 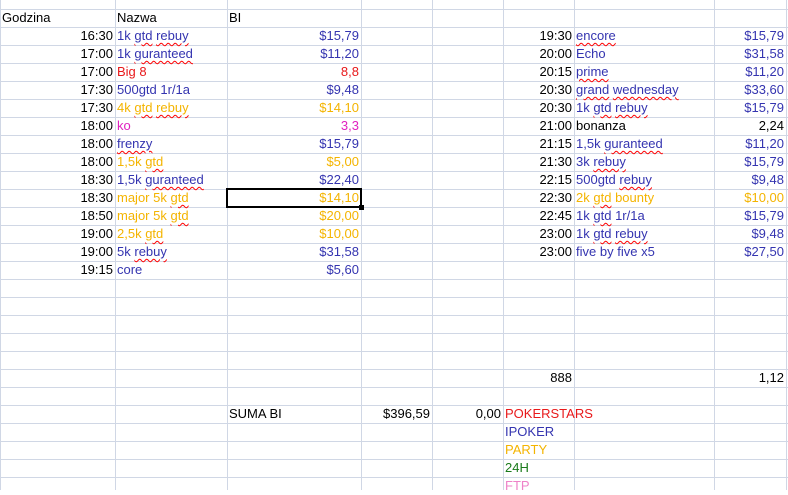 I want to click on tournament-name-cell: core, so click(x=171, y=270).